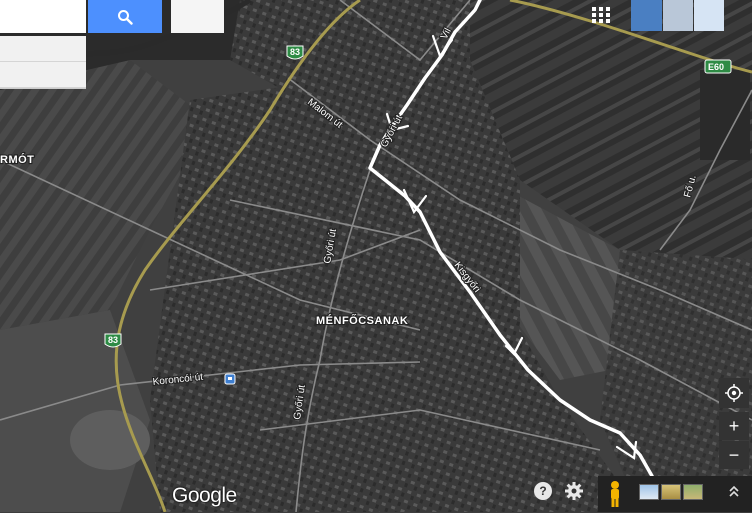 This screenshot has height=513, width=752. What do you see at coordinates (362, 320) in the screenshot?
I see `place-label-menfocsanak: MÉNFŐCSANAK` at bounding box center [362, 320].